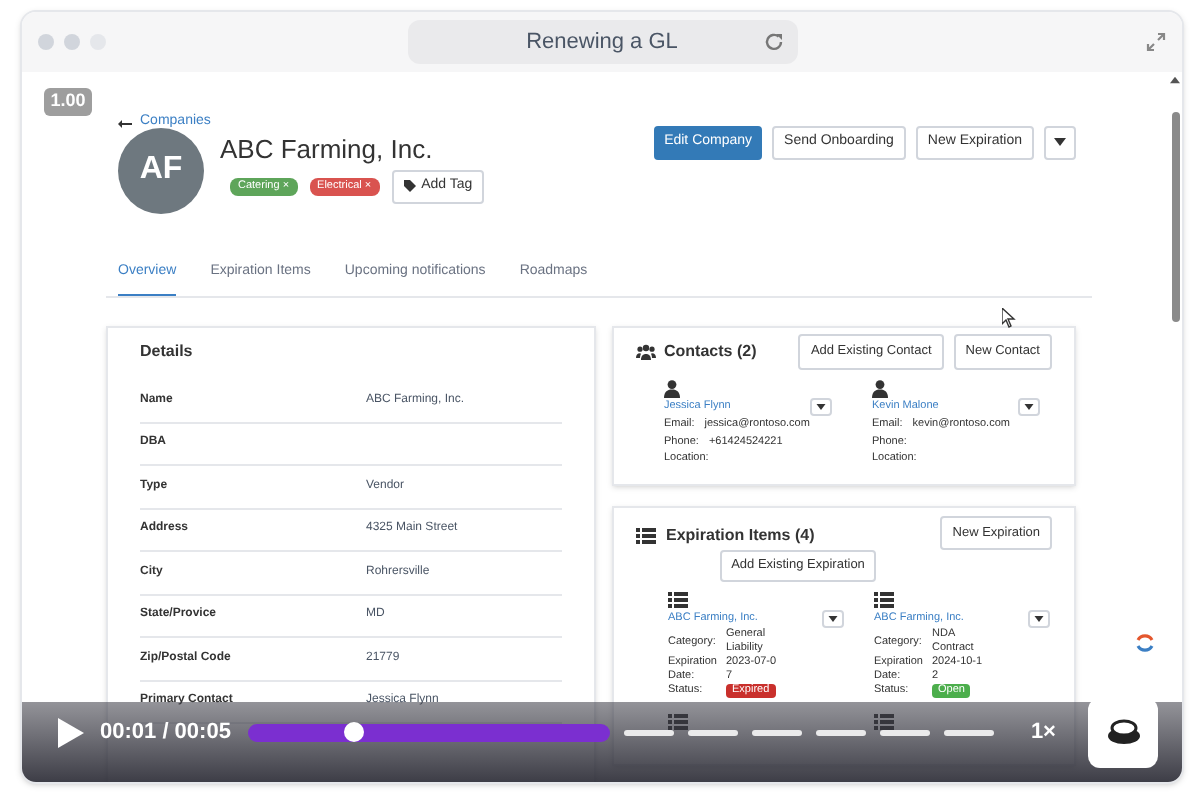  Describe the element at coordinates (161, 170) in the screenshot. I see `company-avatar: AF` at that location.